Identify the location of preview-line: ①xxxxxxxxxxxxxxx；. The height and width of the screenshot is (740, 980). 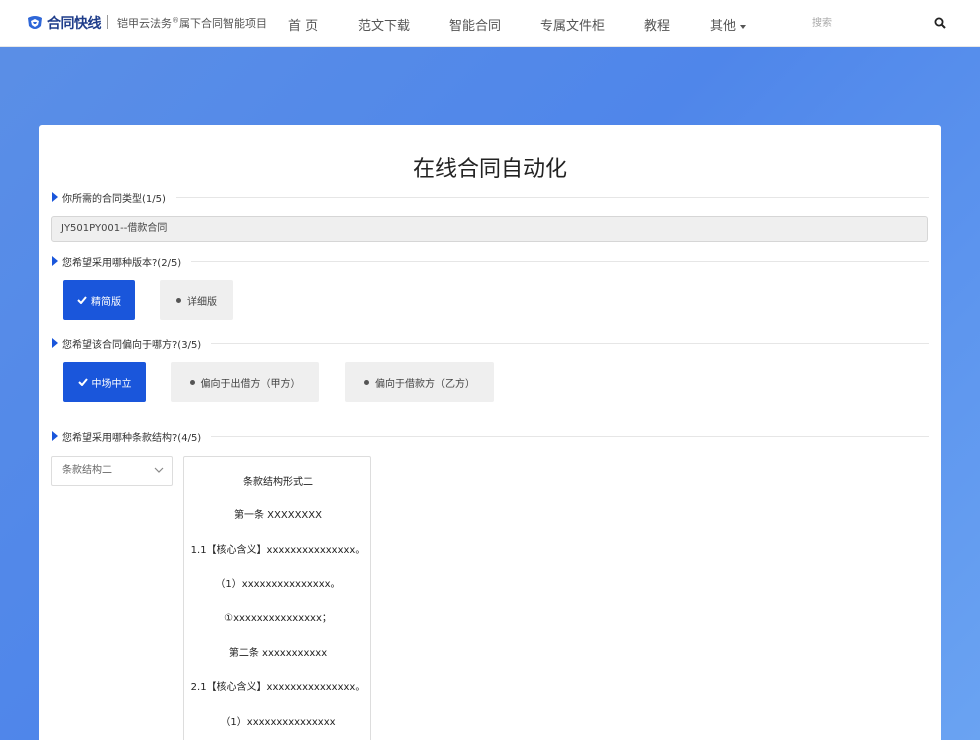
(278, 618).